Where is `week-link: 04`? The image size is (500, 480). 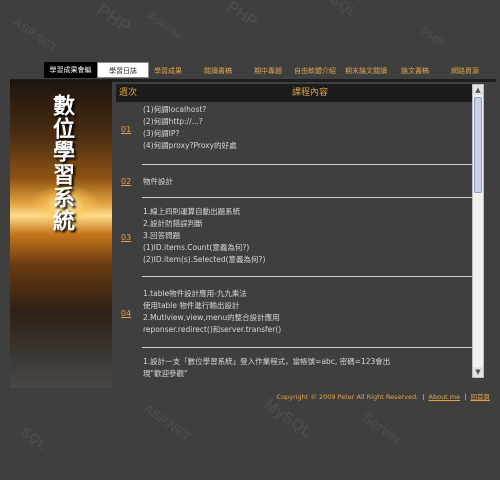
week-link: 04 is located at coordinates (126, 313).